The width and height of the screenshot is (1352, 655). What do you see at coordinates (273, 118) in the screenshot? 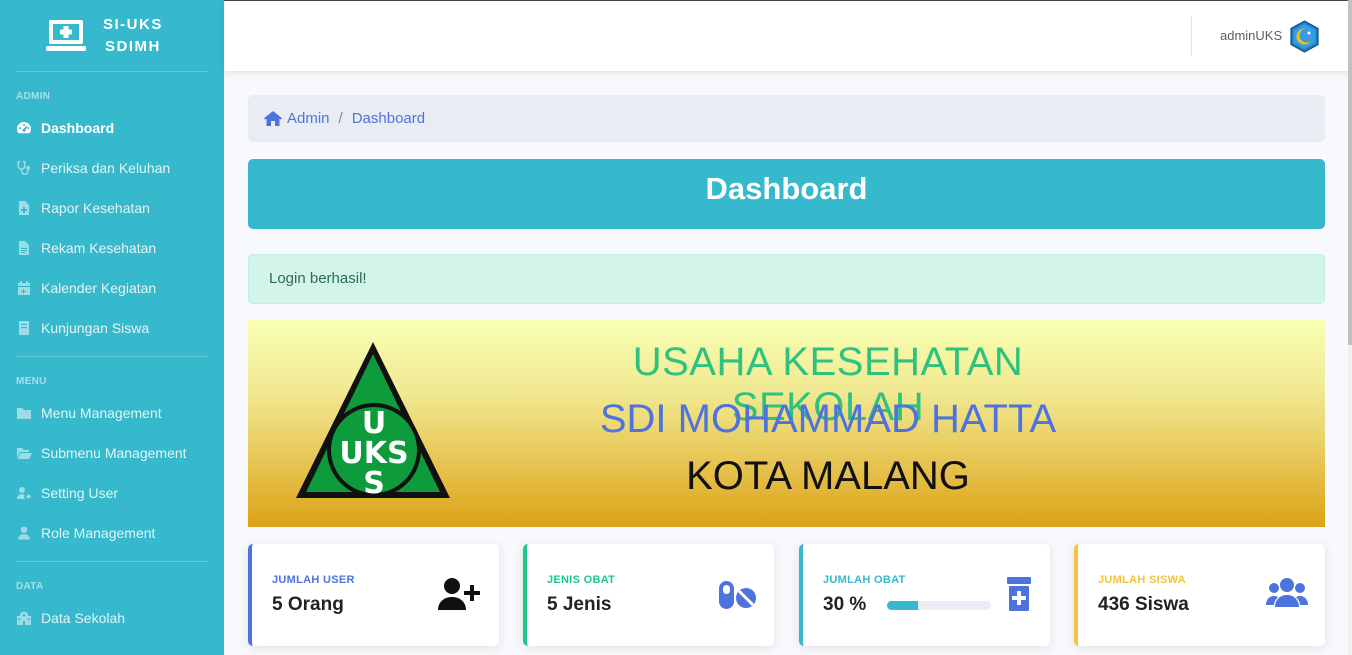
I see `home-icon` at bounding box center [273, 118].